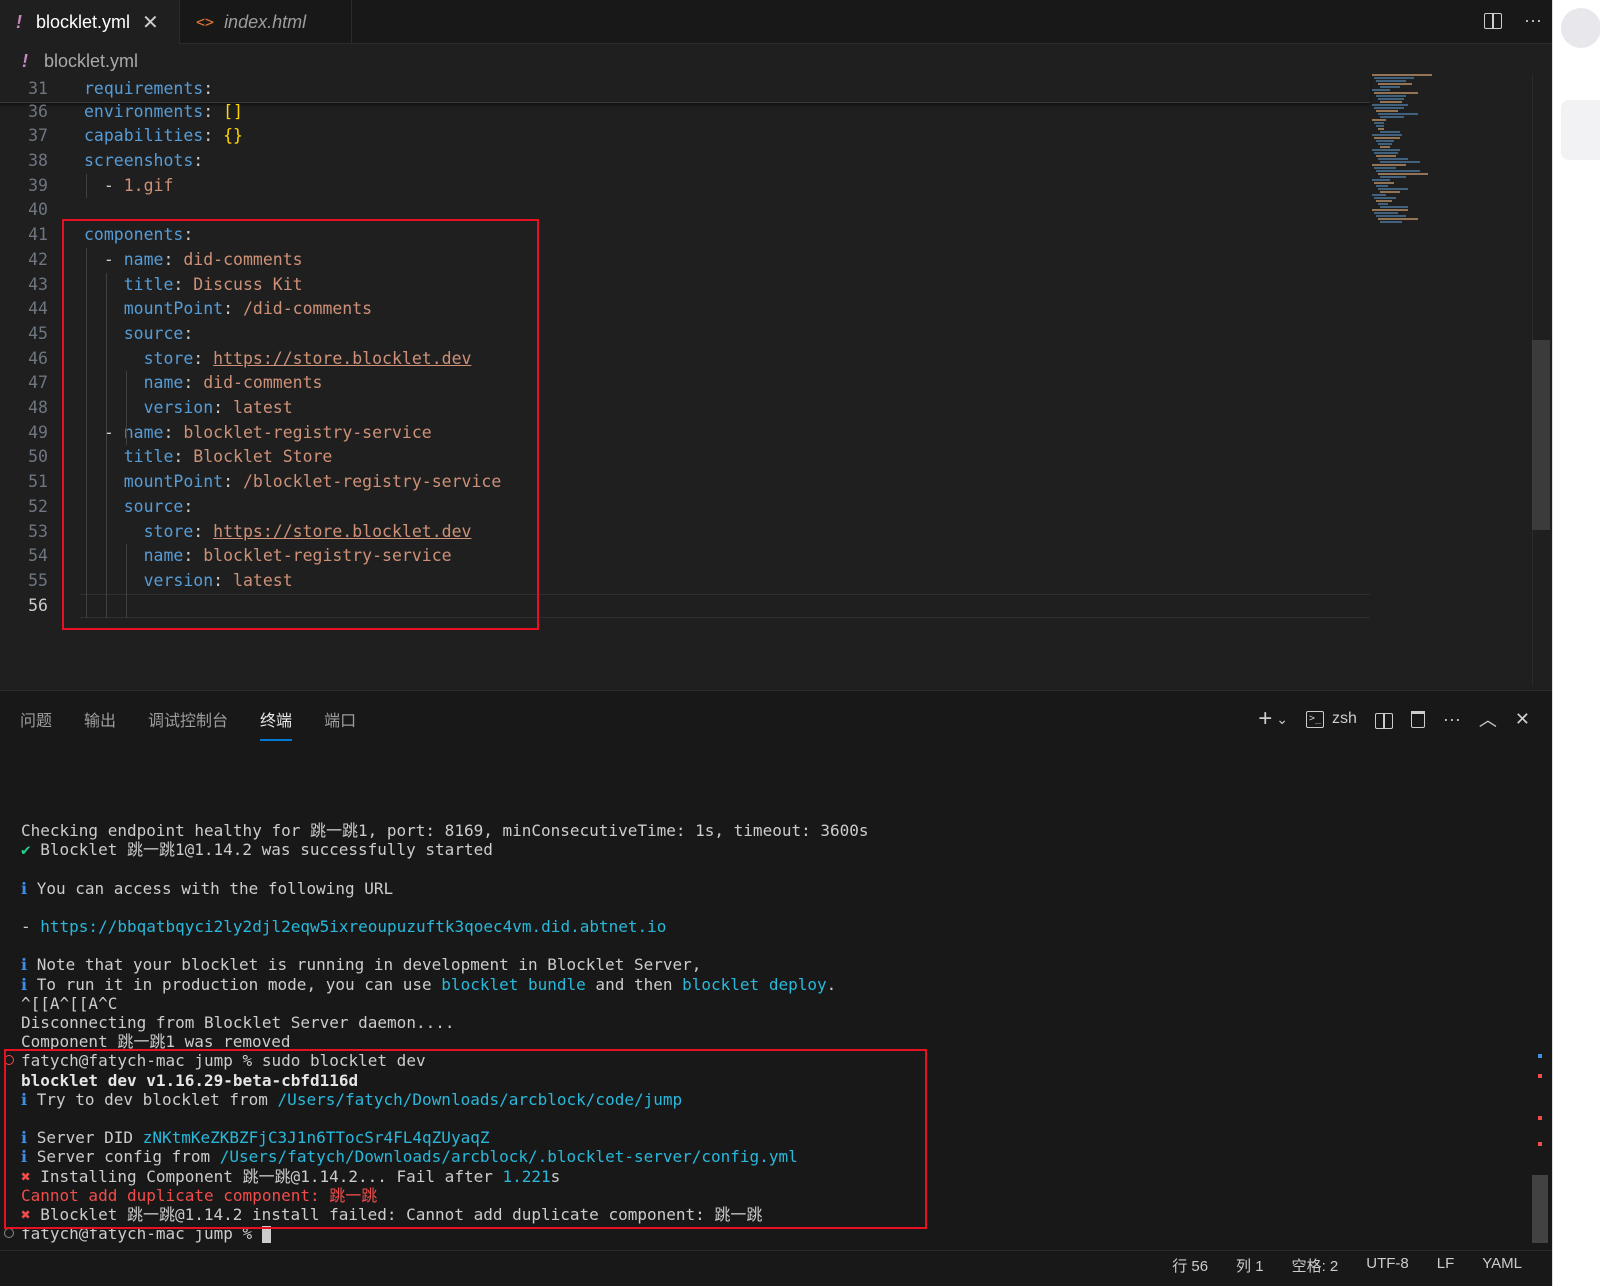  What do you see at coordinates (685, 161) in the screenshot?
I see `code-line: 38 screenshots:` at bounding box center [685, 161].